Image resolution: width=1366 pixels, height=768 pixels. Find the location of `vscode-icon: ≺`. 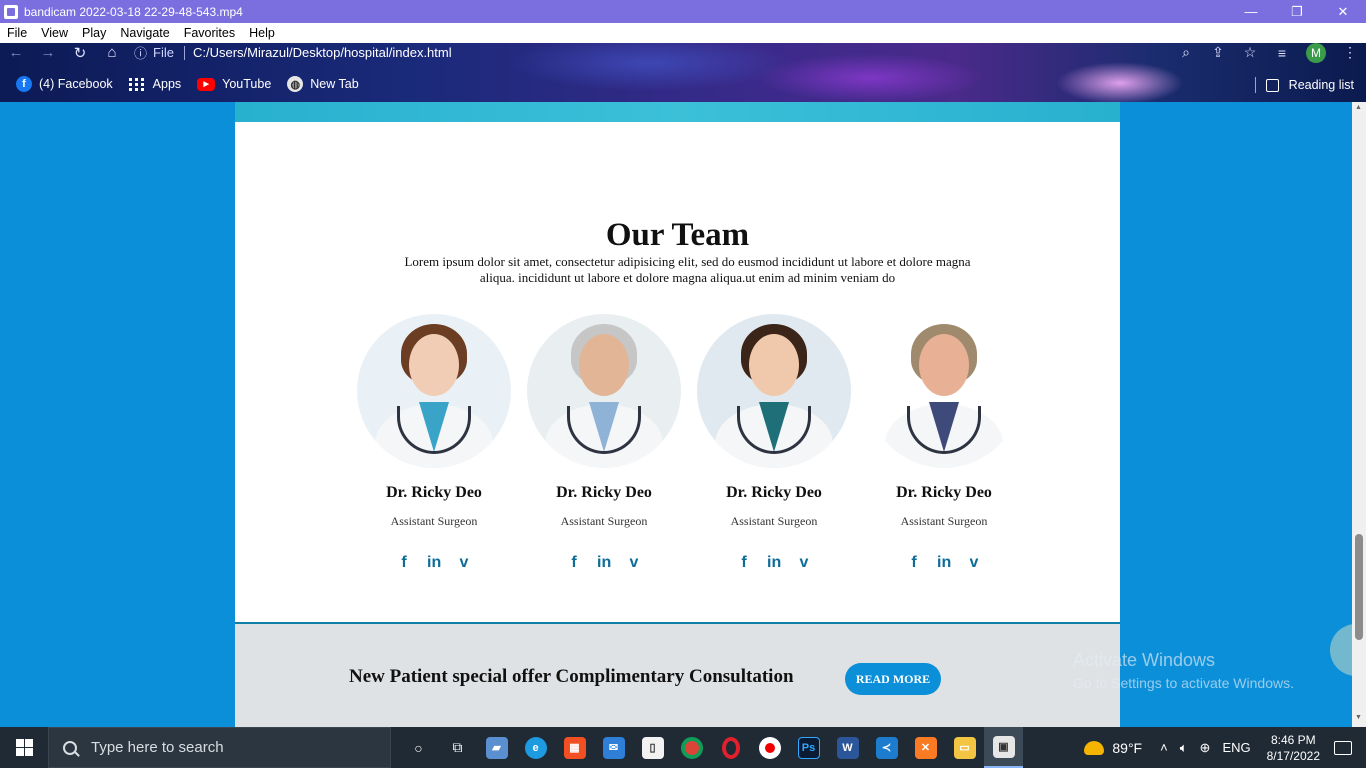

vscode-icon: ≺ is located at coordinates (886, 747).